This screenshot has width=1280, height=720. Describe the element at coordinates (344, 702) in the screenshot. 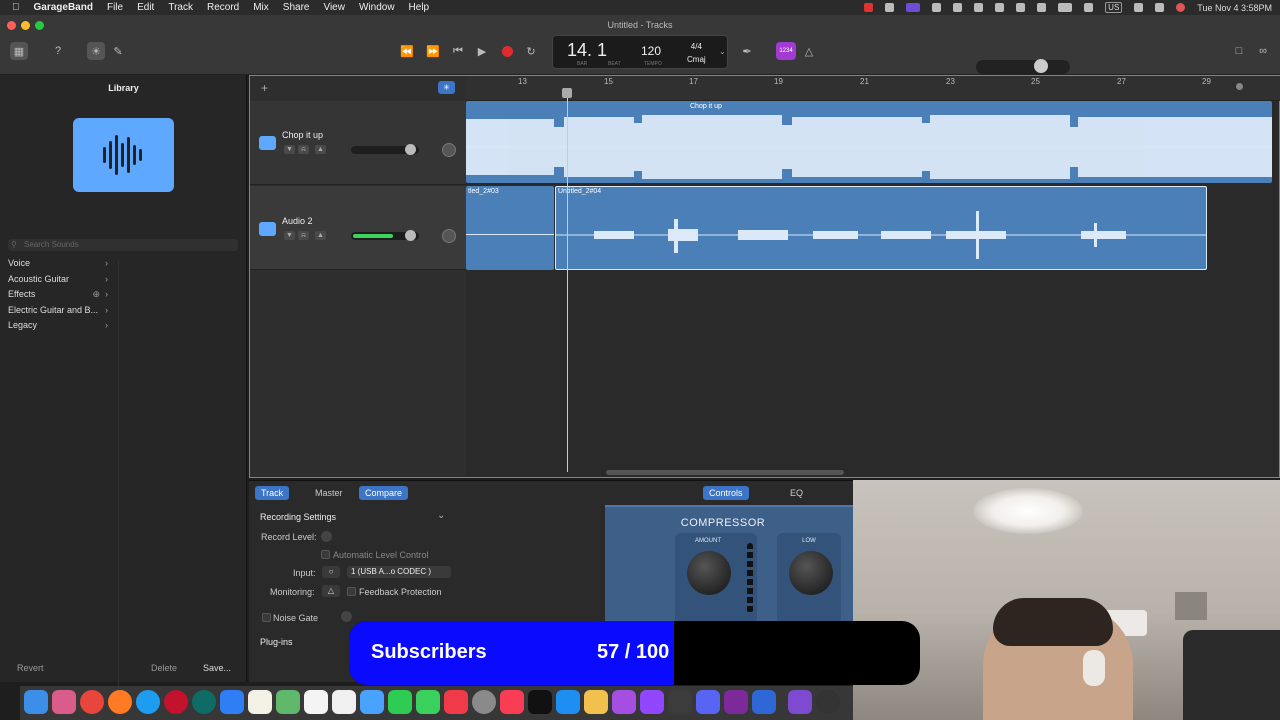

I see `reminders-icon` at that location.